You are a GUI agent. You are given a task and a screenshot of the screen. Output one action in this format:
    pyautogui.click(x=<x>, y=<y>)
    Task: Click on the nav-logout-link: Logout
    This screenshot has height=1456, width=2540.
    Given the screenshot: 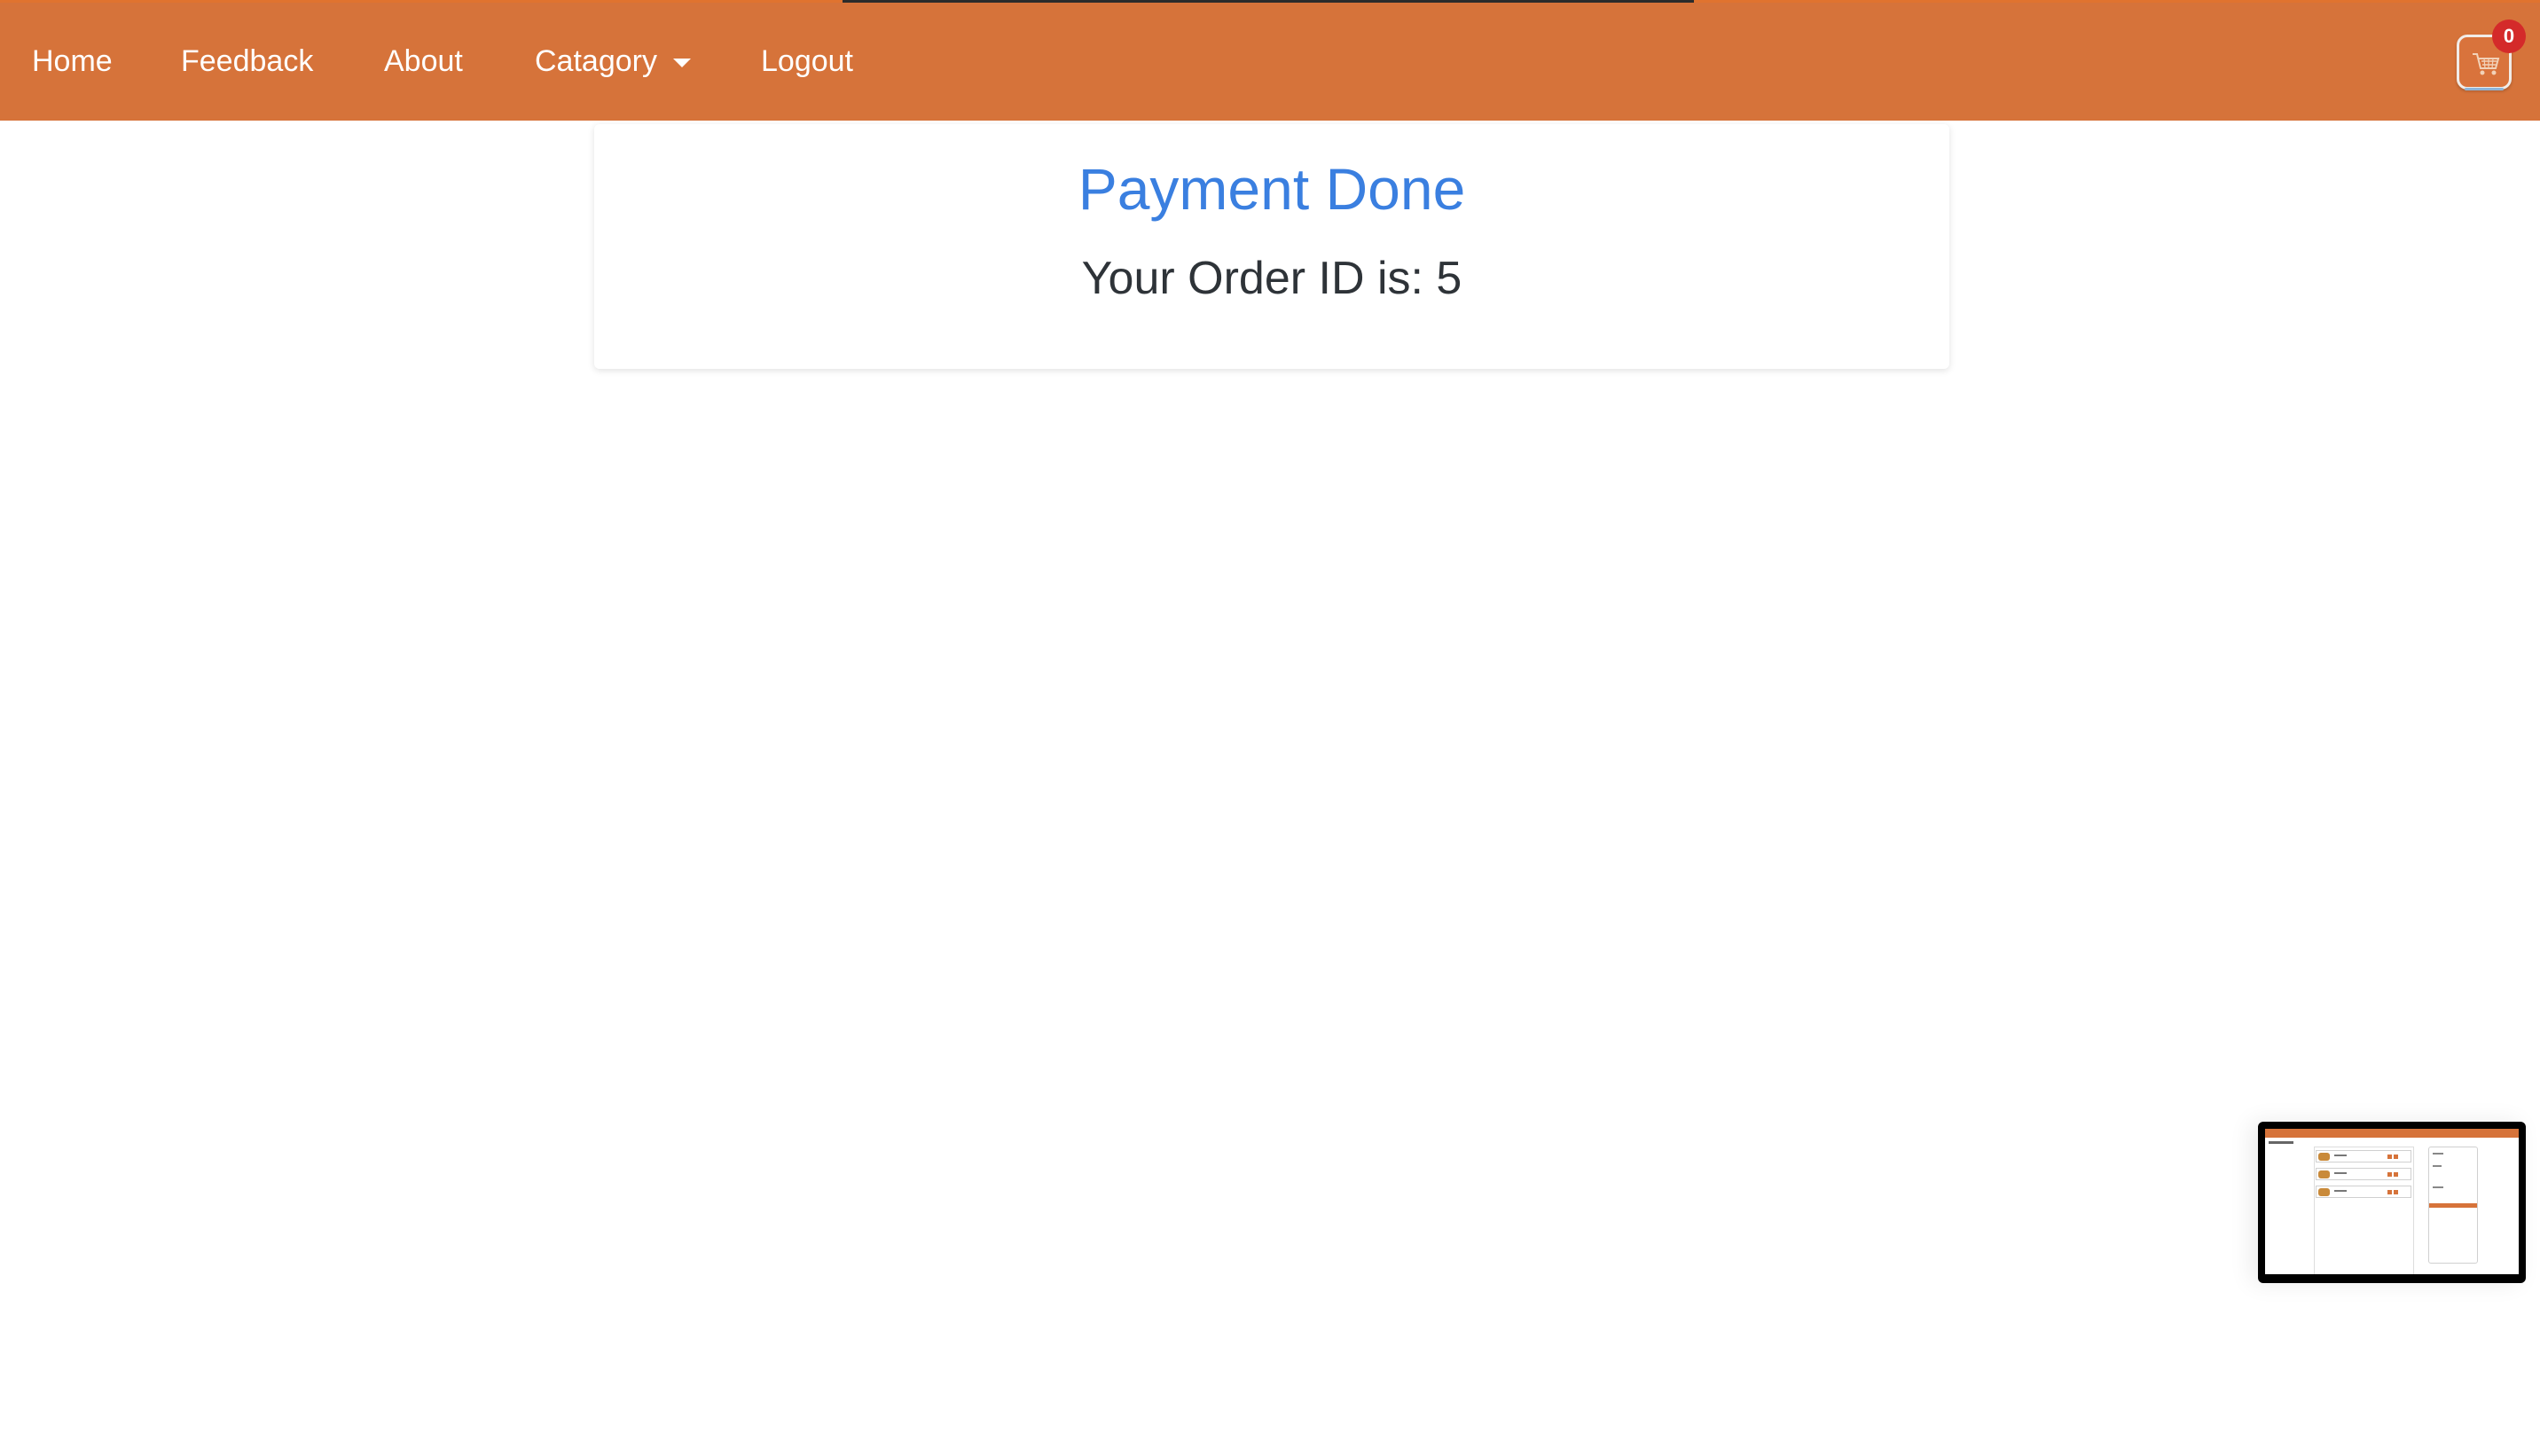 What is the action you would take?
    pyautogui.click(x=807, y=62)
    